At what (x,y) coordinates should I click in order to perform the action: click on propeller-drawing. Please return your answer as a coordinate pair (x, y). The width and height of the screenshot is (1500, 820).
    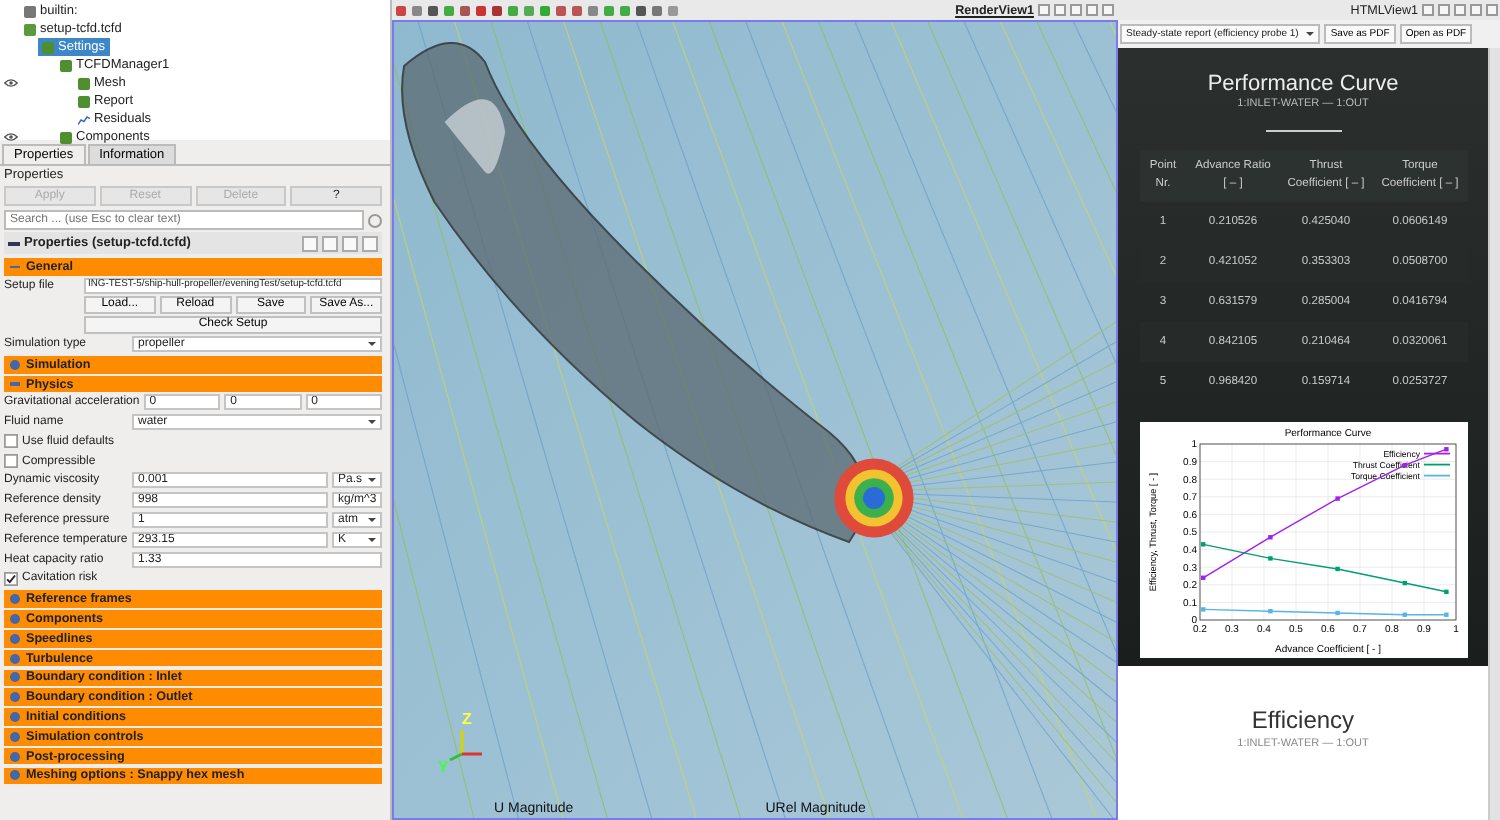
    Looking at the image, I should click on (874, 498).